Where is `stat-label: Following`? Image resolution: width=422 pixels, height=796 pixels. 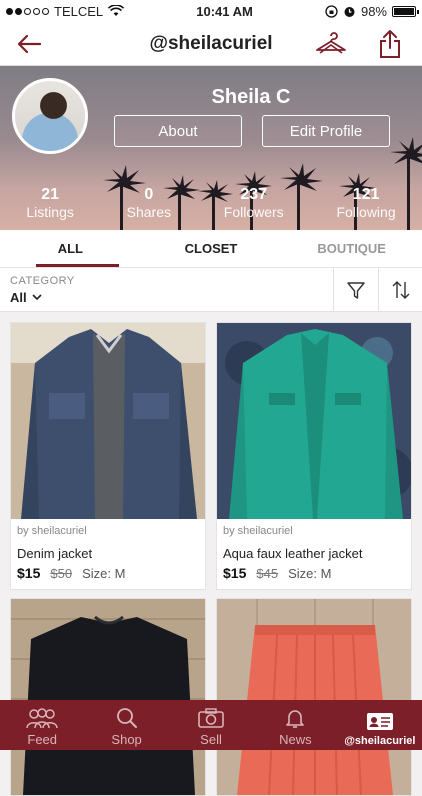 stat-label: Following is located at coordinates (366, 212).